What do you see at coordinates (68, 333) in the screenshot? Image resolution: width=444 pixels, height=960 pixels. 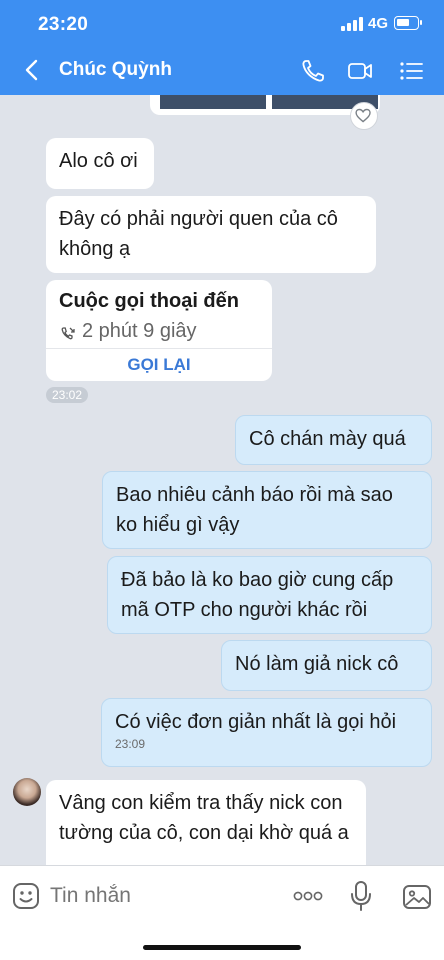 I see `phone-incoming-icon` at bounding box center [68, 333].